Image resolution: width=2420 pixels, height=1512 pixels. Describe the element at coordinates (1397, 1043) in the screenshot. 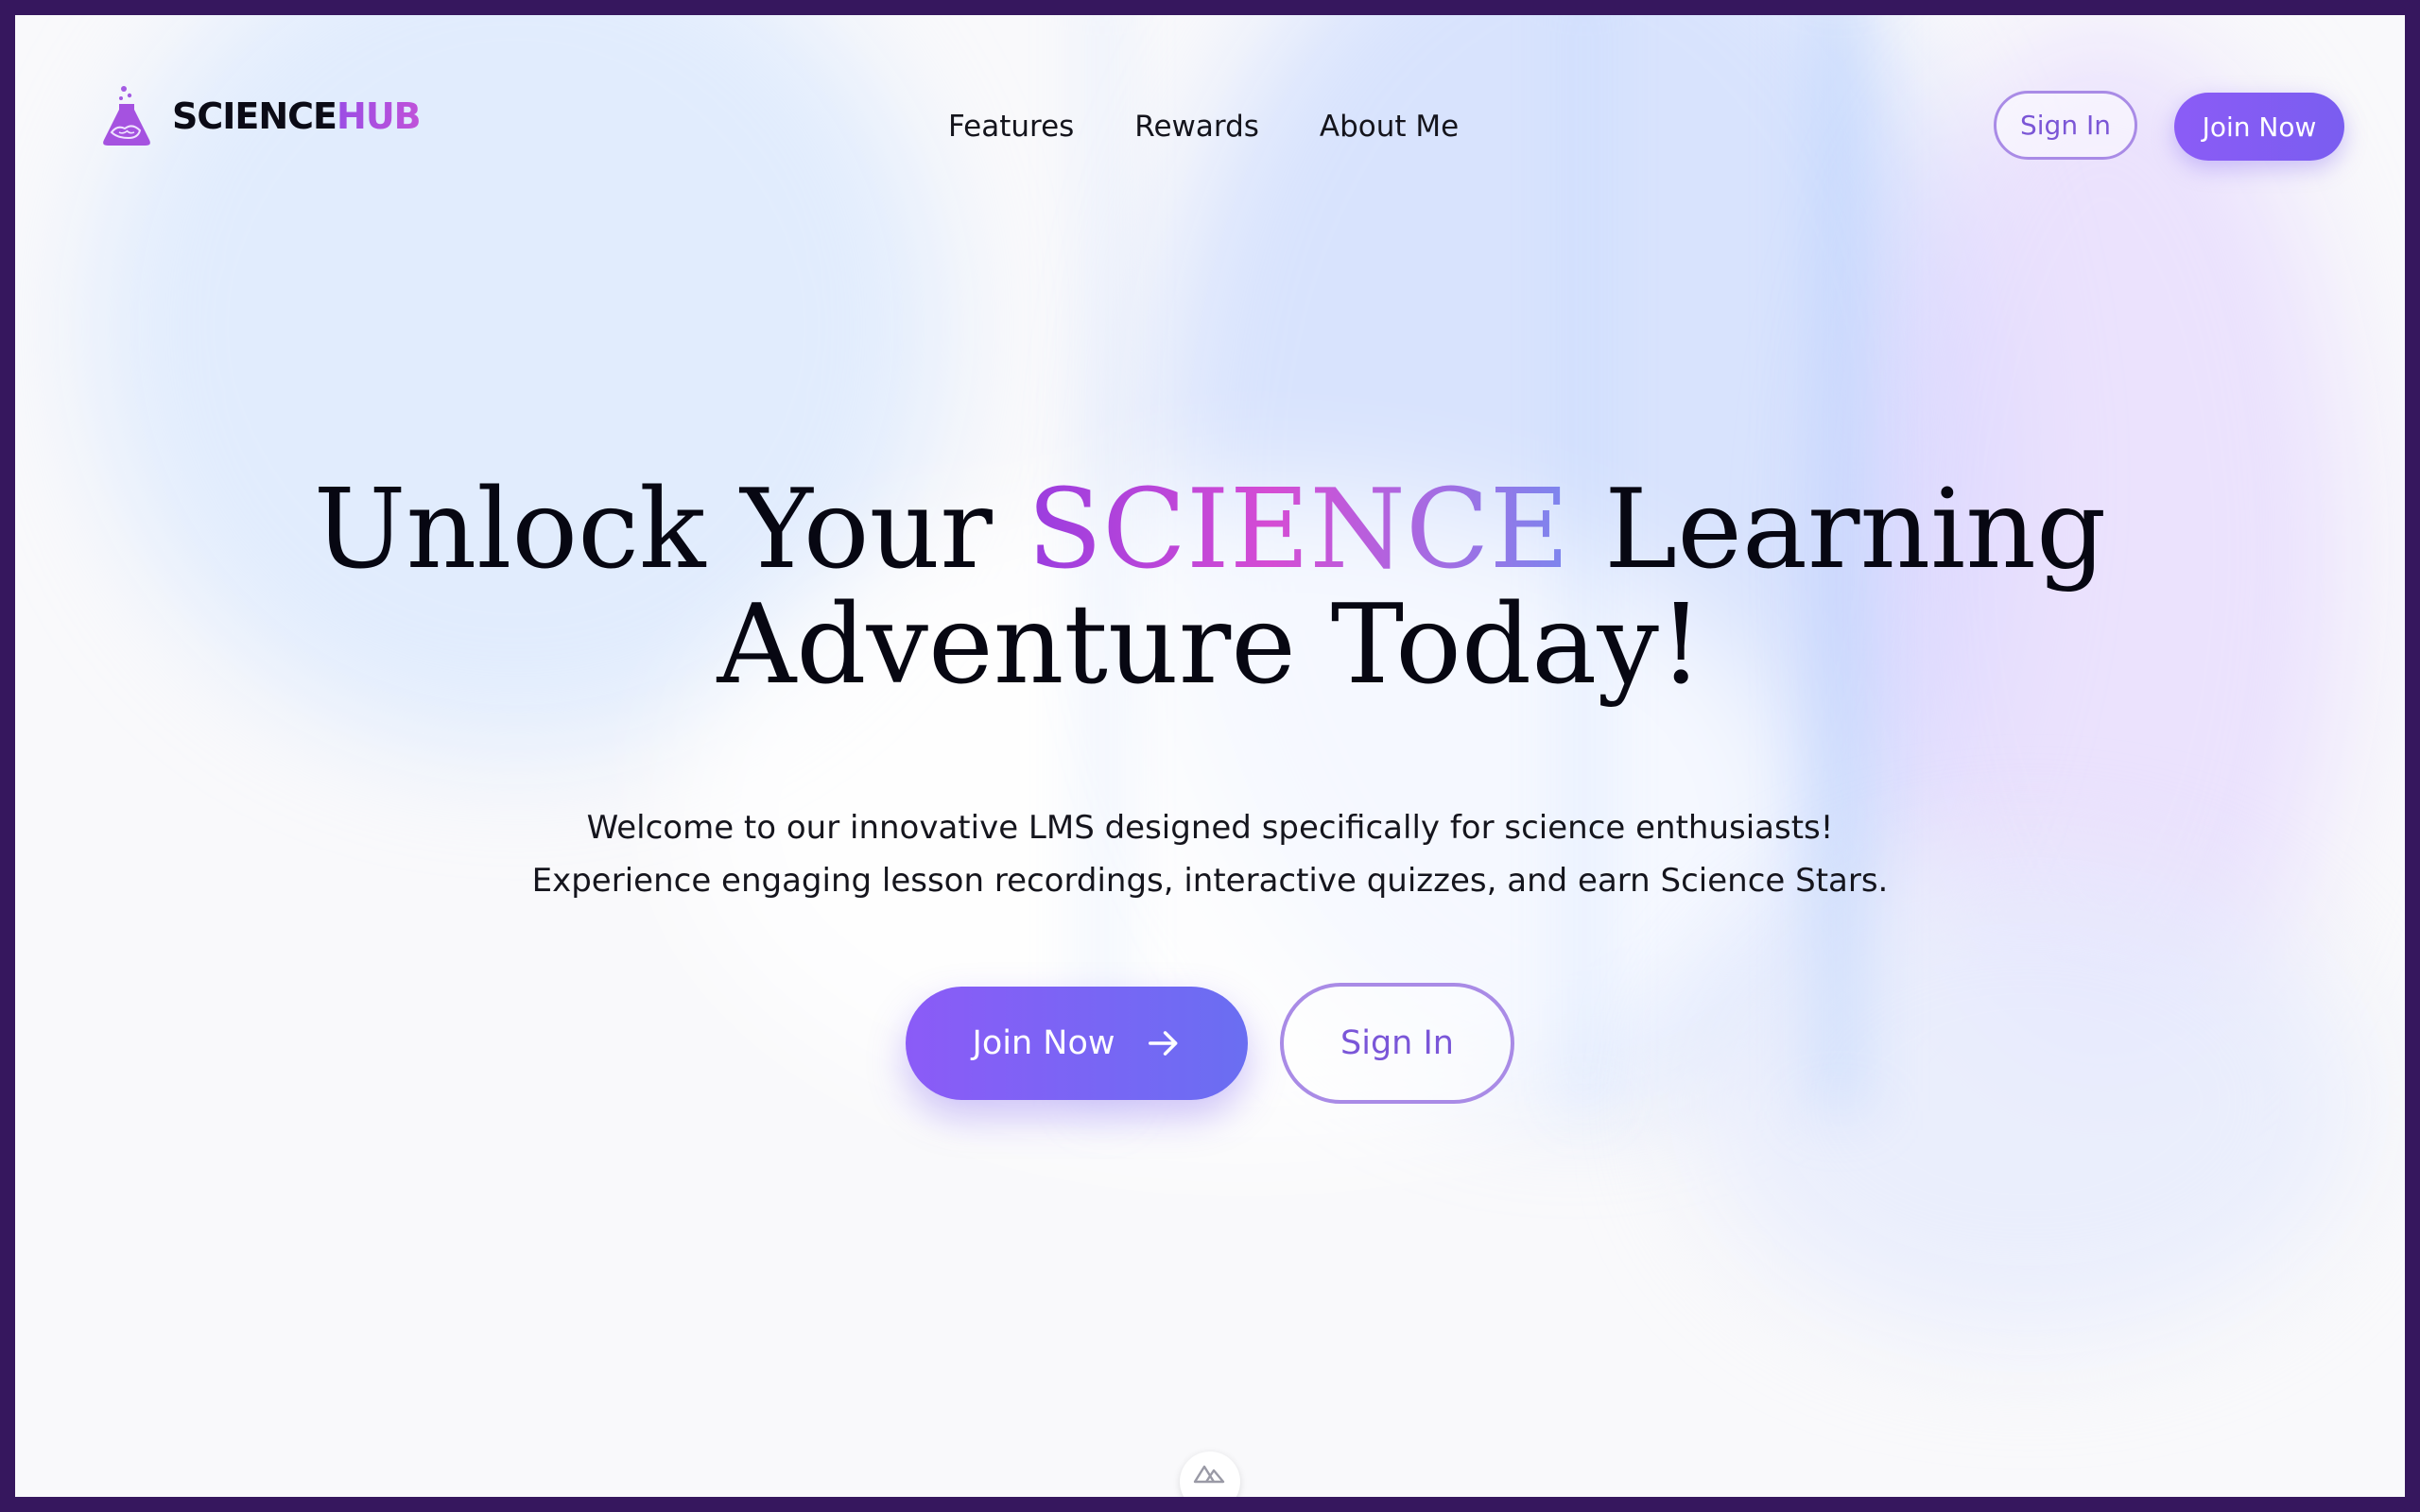

I see `hero-sign-in-button: Sign In` at that location.